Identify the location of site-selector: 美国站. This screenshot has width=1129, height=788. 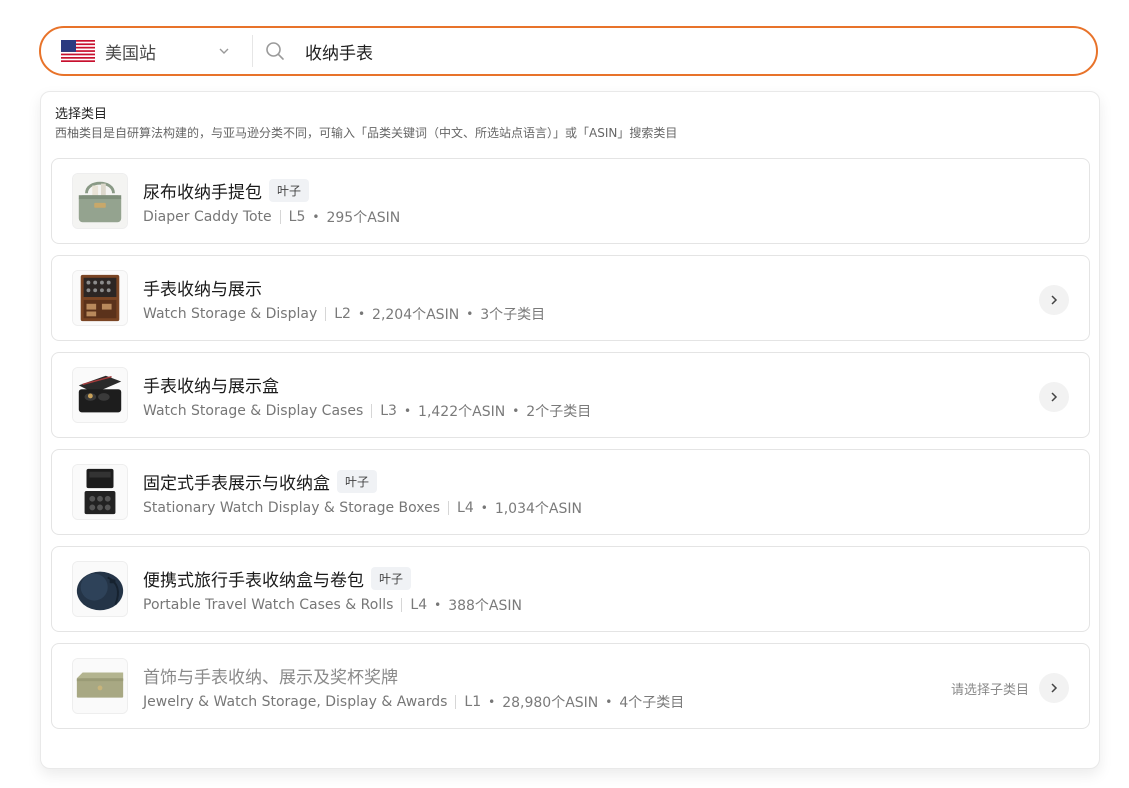
(146, 51).